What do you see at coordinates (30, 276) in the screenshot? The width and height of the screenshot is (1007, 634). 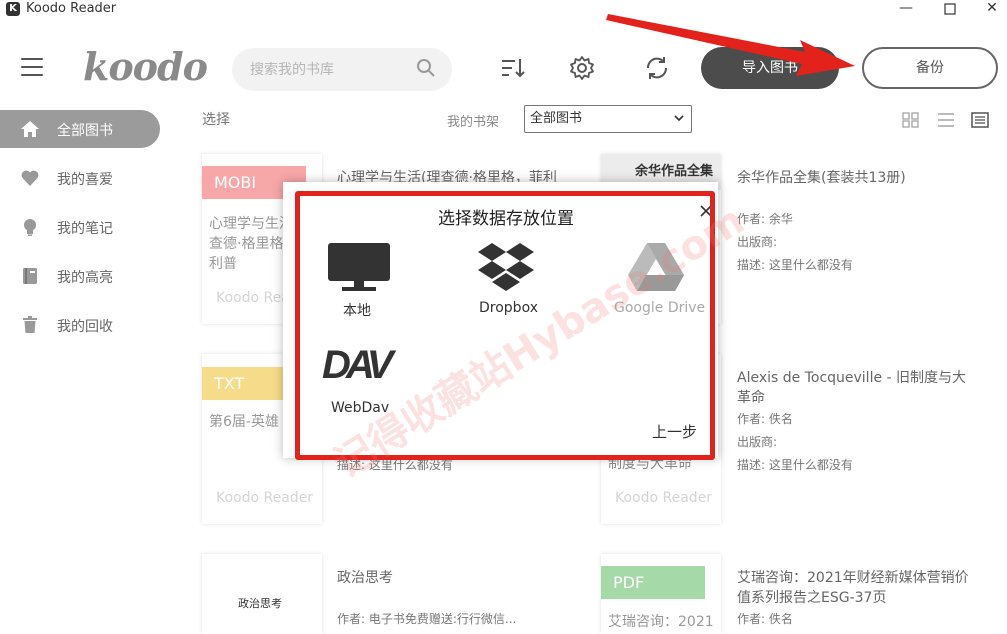 I see `highlight-book-icon` at bounding box center [30, 276].